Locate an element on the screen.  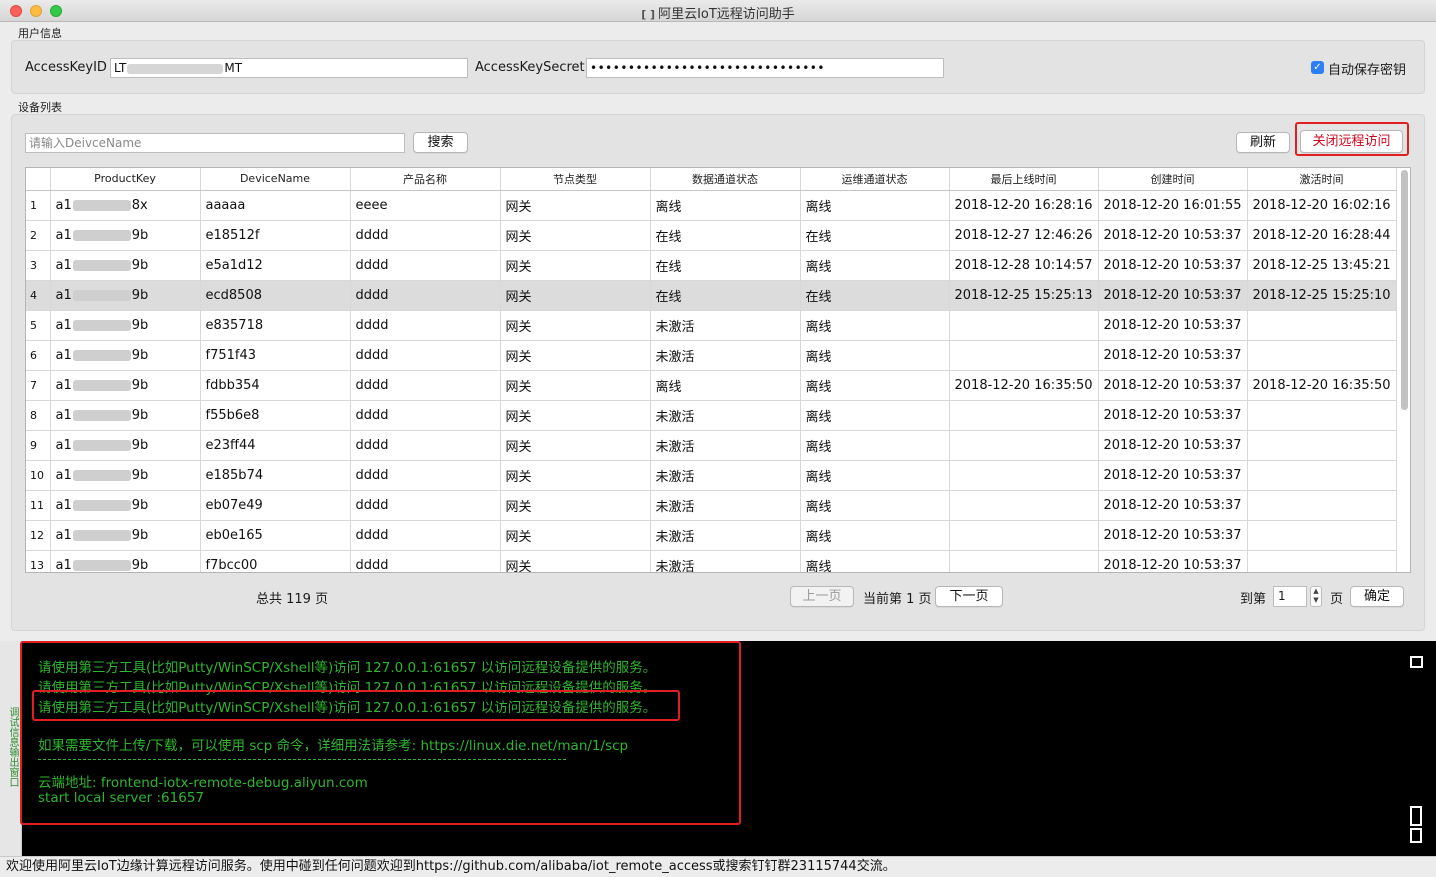
column-header-last-online: 最后上线时间 is located at coordinates (1024, 179).